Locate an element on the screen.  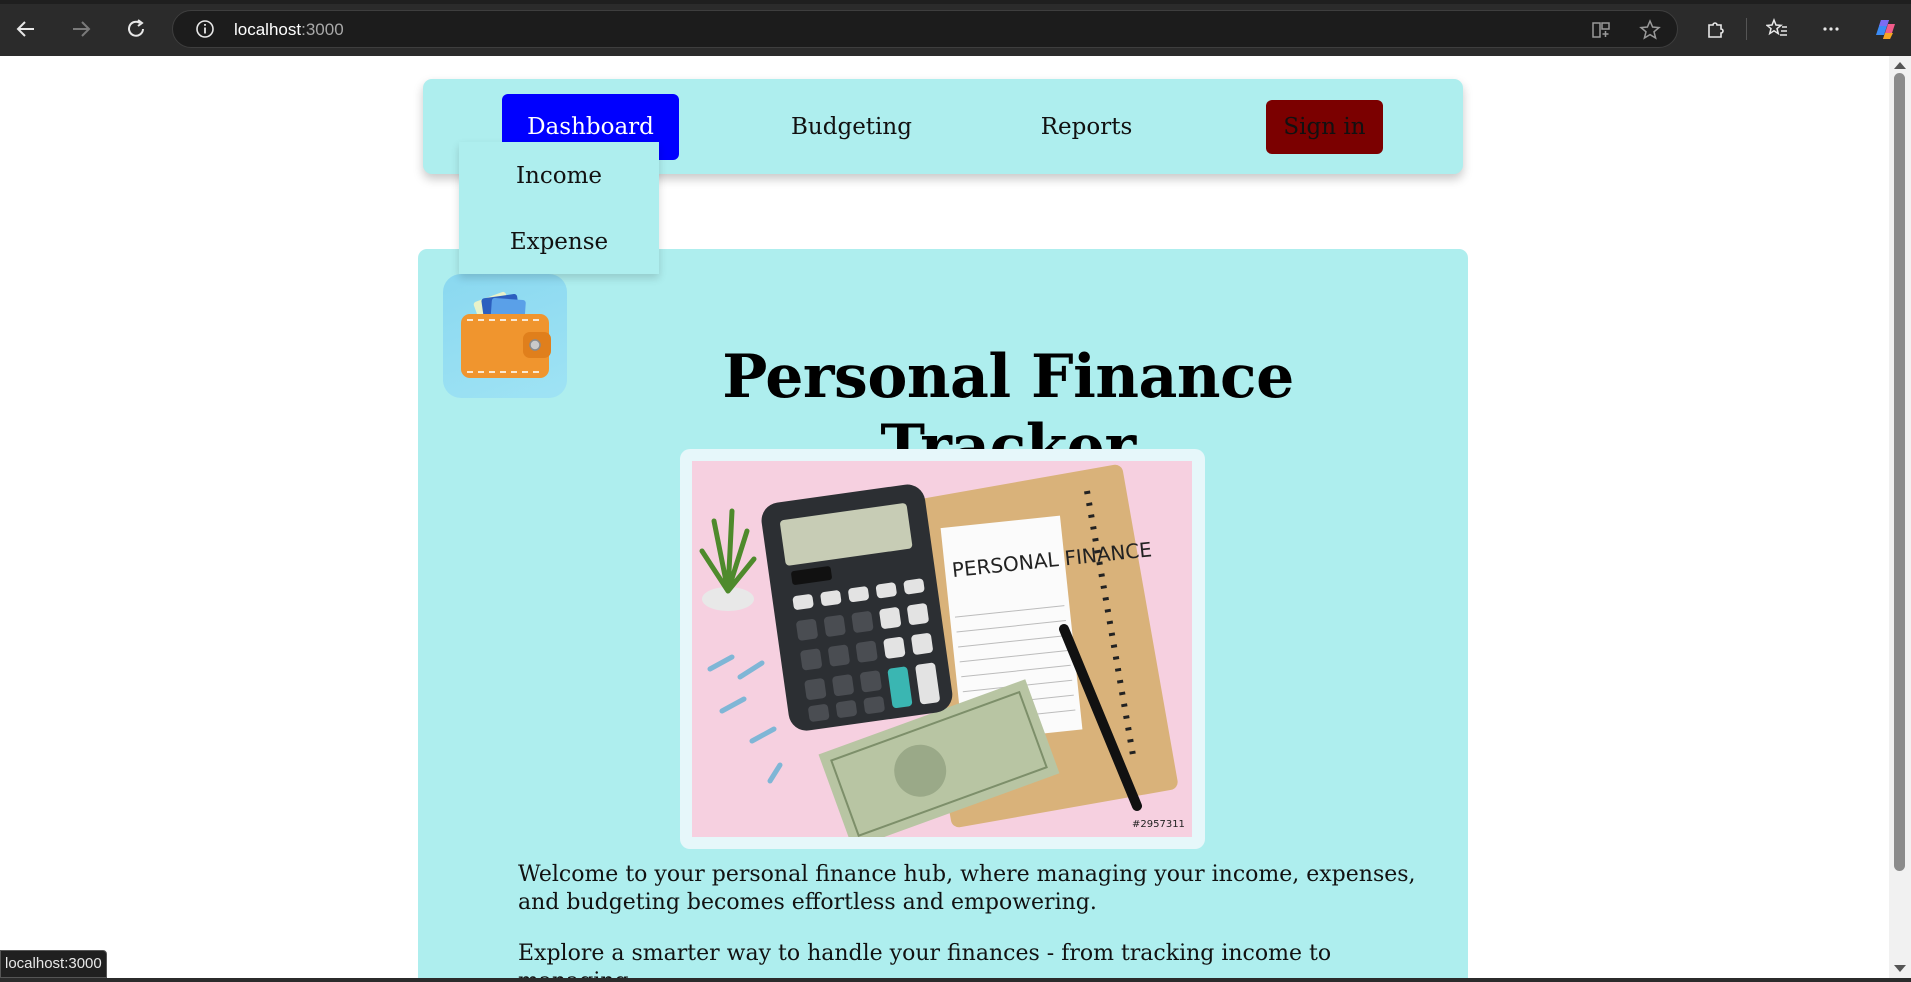
favorites-button is located at coordinates (1777, 29).